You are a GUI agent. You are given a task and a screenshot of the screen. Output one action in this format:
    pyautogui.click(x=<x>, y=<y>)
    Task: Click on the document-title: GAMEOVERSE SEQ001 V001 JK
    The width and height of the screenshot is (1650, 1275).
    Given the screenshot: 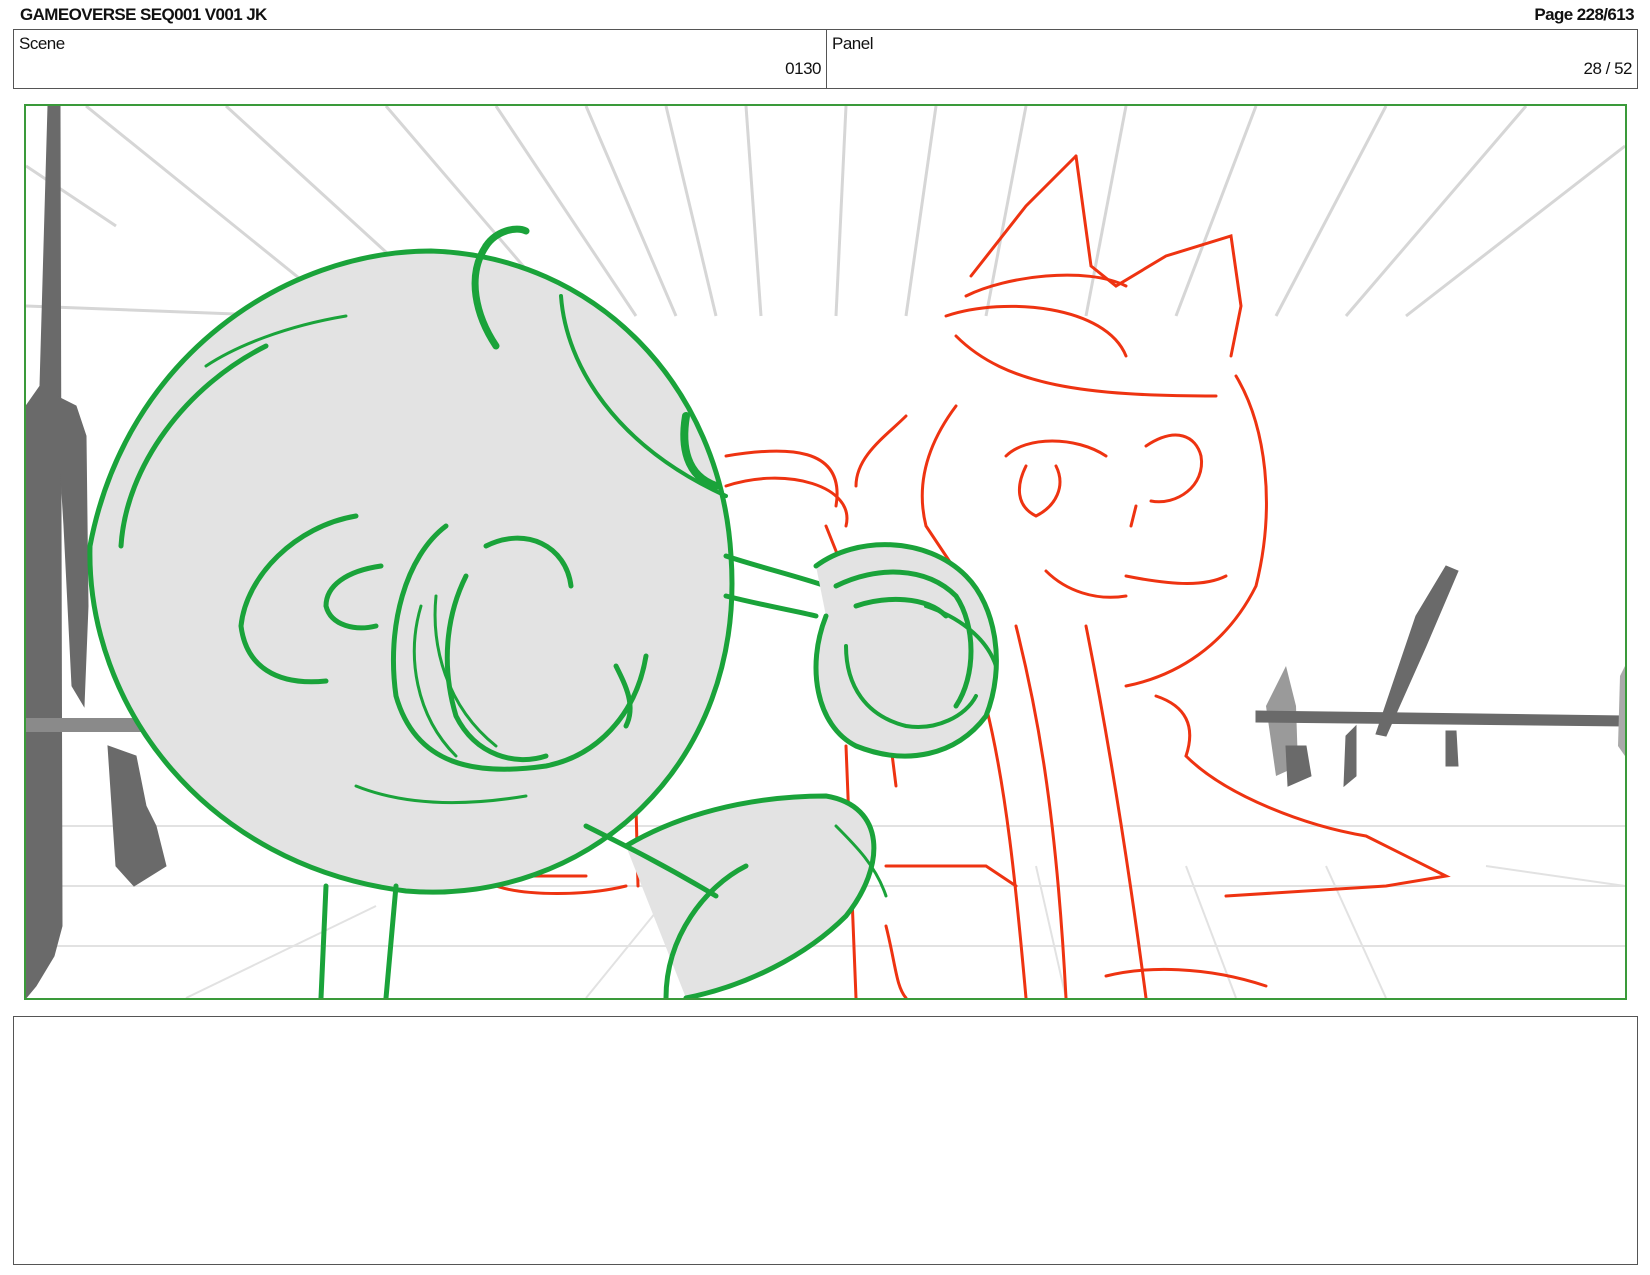 What is the action you would take?
    pyautogui.click(x=143, y=14)
    